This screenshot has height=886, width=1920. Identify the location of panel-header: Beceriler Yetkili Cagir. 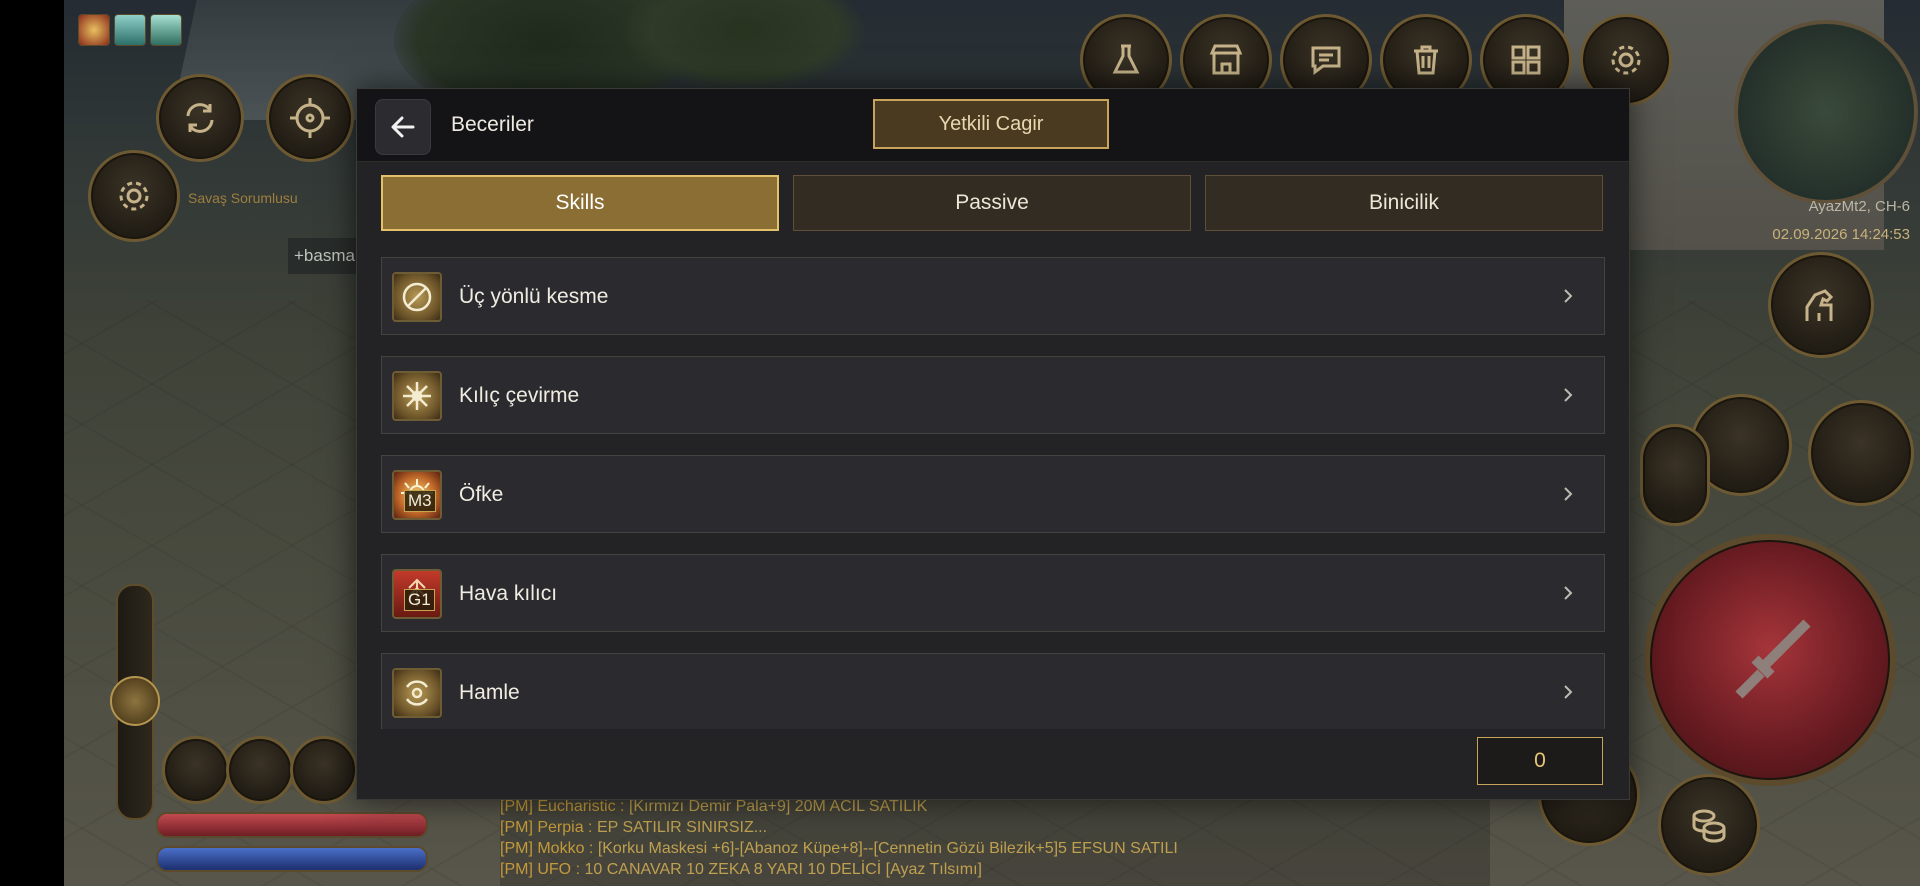
(993, 125).